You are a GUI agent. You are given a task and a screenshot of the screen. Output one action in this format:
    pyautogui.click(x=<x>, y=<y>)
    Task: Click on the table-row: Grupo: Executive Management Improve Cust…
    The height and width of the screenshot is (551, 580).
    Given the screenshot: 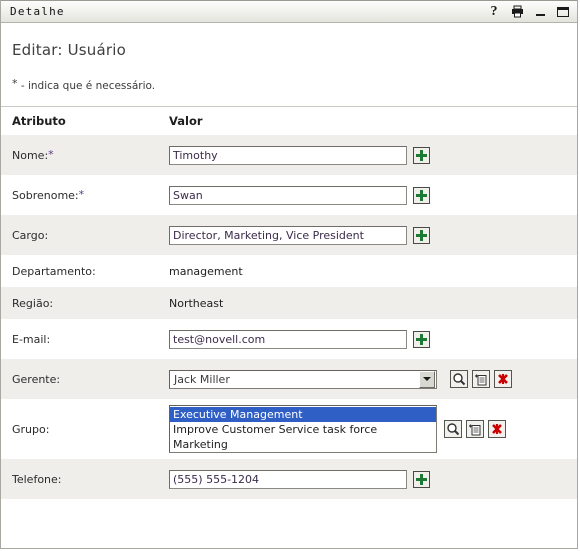 What is the action you would take?
    pyautogui.click(x=289, y=429)
    